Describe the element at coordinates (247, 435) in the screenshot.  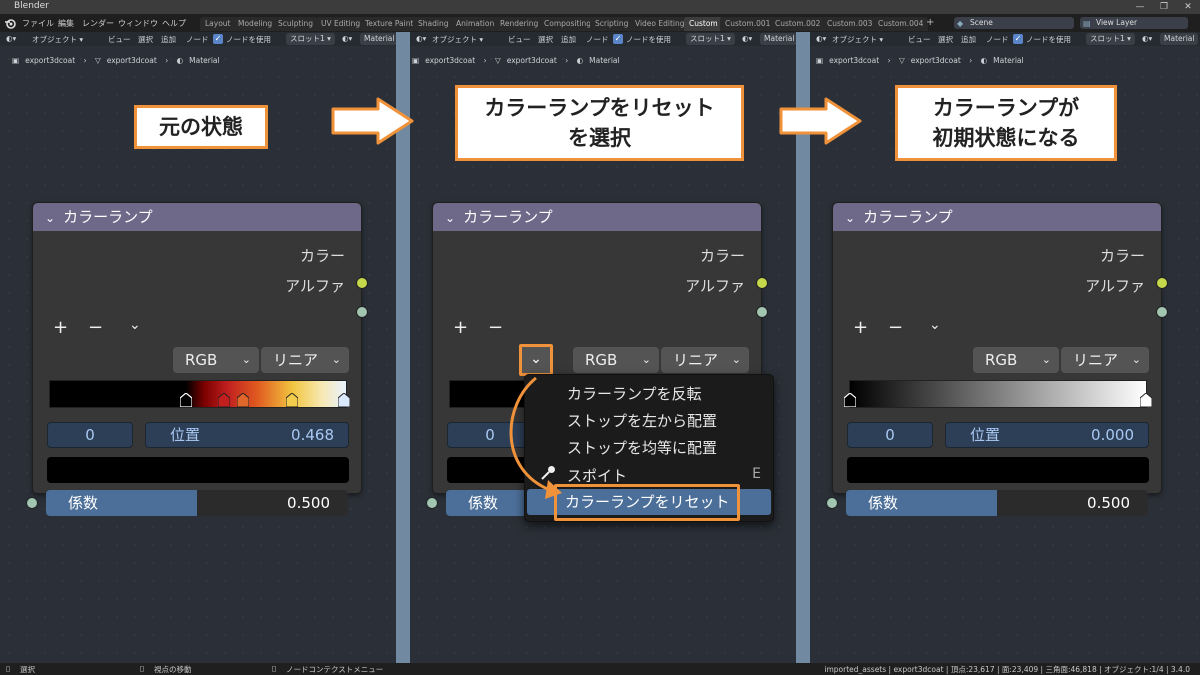
I see `stop-position-field: 位置 0.468` at that location.